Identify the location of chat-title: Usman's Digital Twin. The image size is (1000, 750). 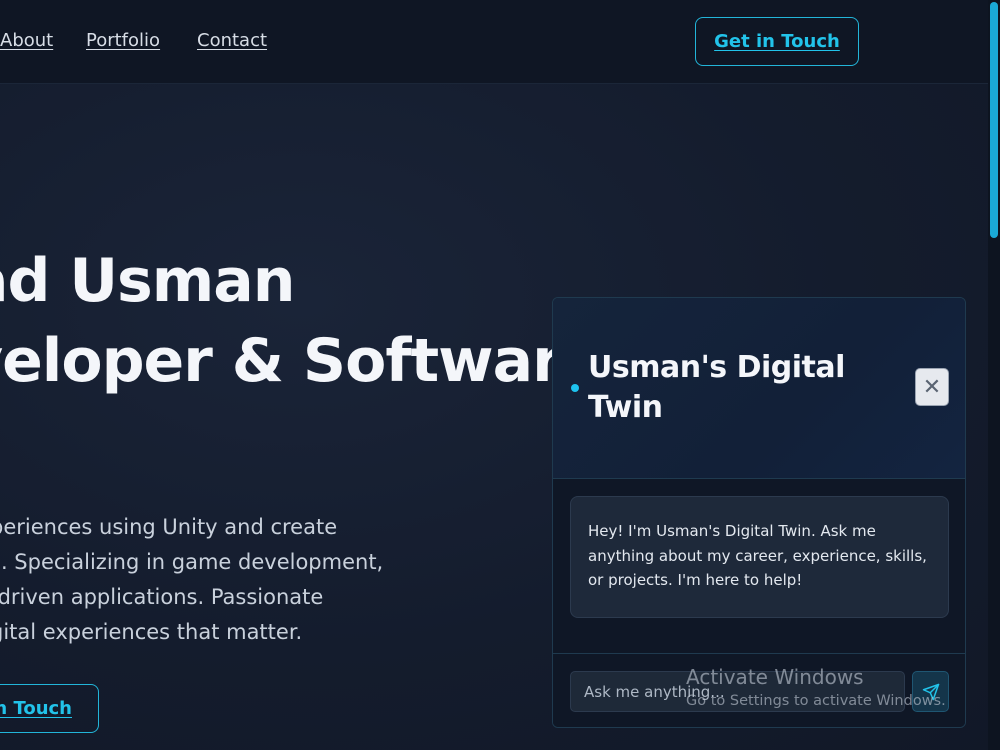
(716, 387).